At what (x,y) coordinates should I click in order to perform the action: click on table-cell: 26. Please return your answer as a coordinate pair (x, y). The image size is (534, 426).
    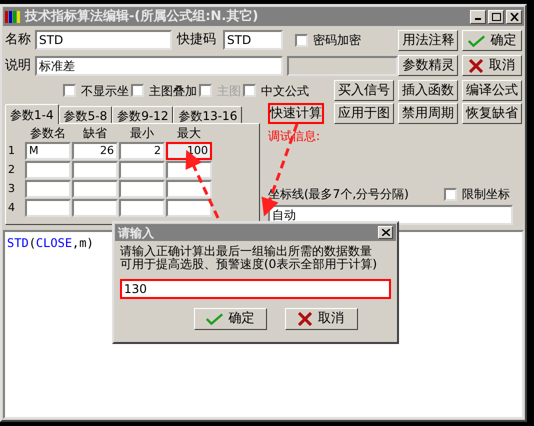
    Looking at the image, I should click on (95, 151).